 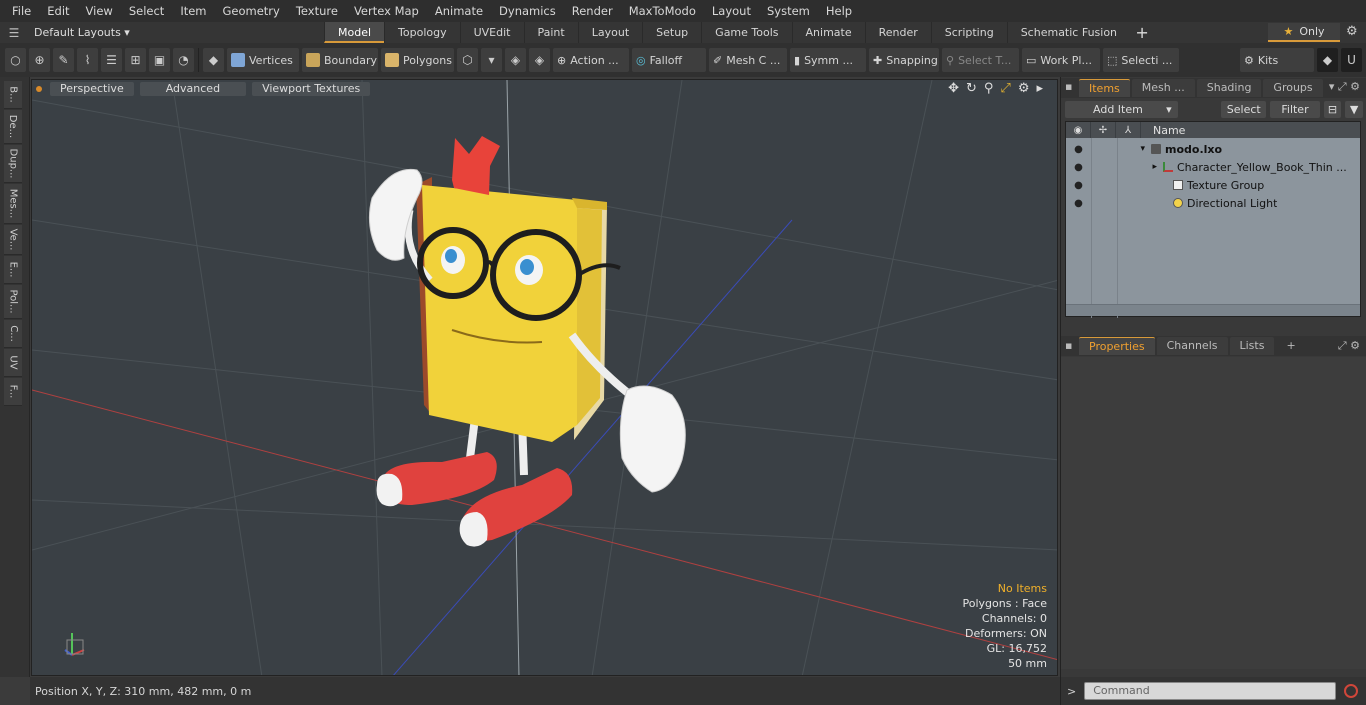 I want to click on menu-view: View, so click(x=99, y=11).